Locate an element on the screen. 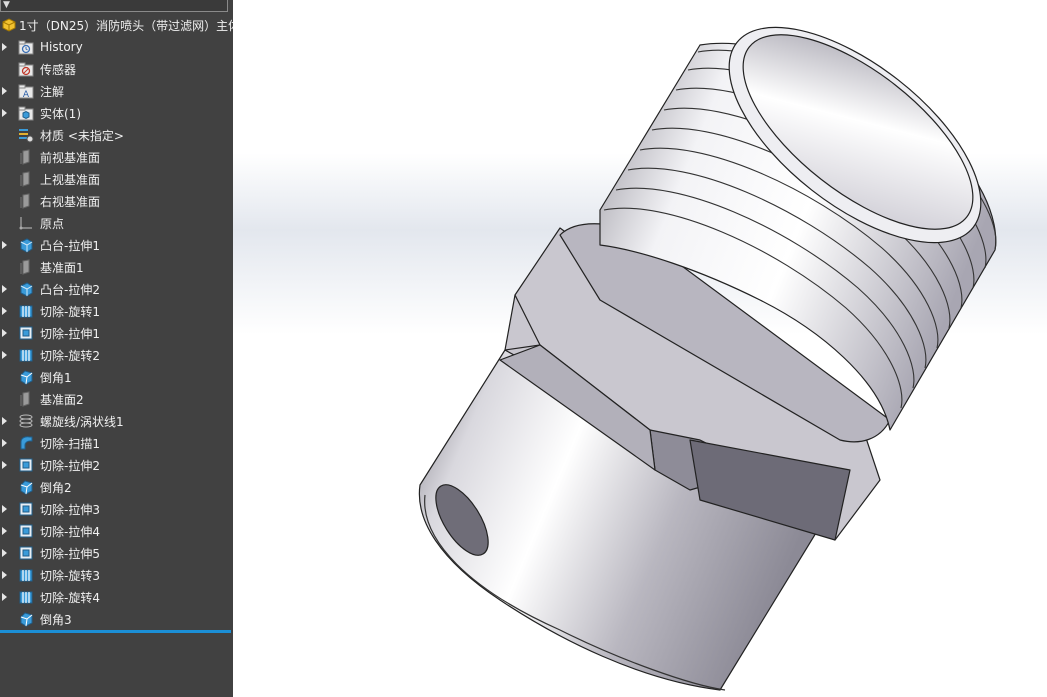 This screenshot has width=1047, height=697. tree-item: 切除-拉伸1 is located at coordinates (116, 333).